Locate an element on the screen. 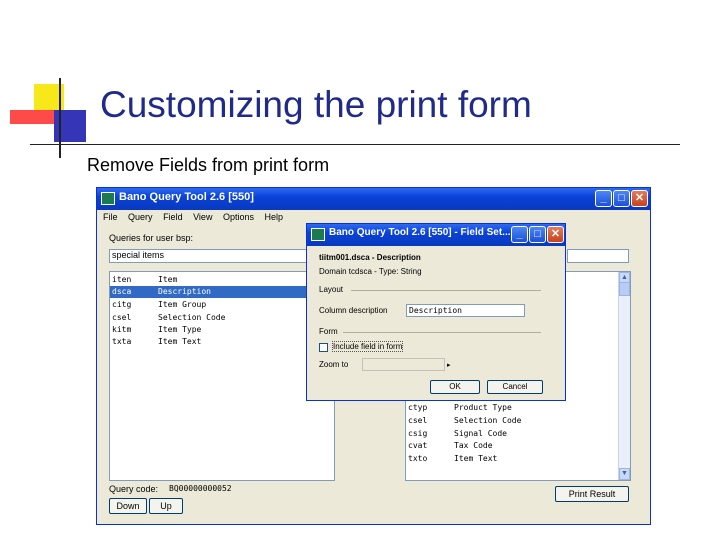  scroll-thumb is located at coordinates (624, 289).